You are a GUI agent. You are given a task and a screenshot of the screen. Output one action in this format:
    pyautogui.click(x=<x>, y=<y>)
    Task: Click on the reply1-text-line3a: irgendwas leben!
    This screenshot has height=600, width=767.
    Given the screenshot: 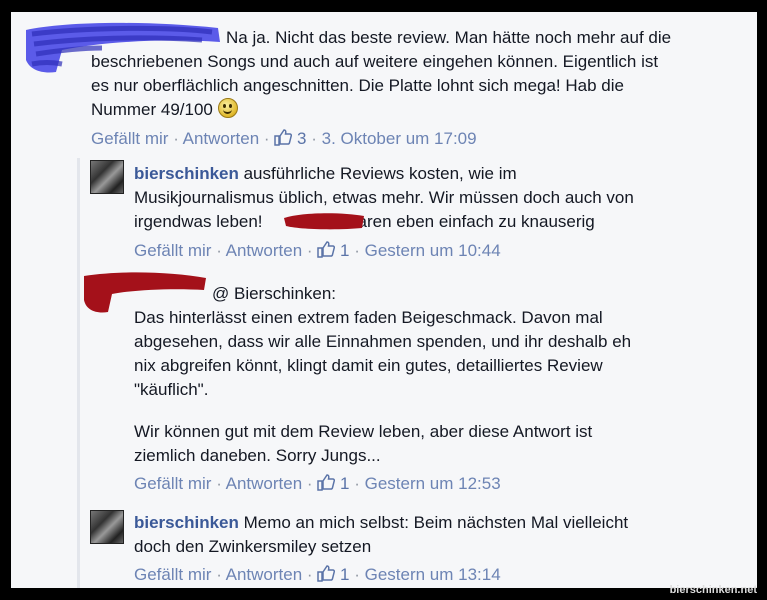 What is the action you would take?
    pyautogui.click(x=201, y=221)
    